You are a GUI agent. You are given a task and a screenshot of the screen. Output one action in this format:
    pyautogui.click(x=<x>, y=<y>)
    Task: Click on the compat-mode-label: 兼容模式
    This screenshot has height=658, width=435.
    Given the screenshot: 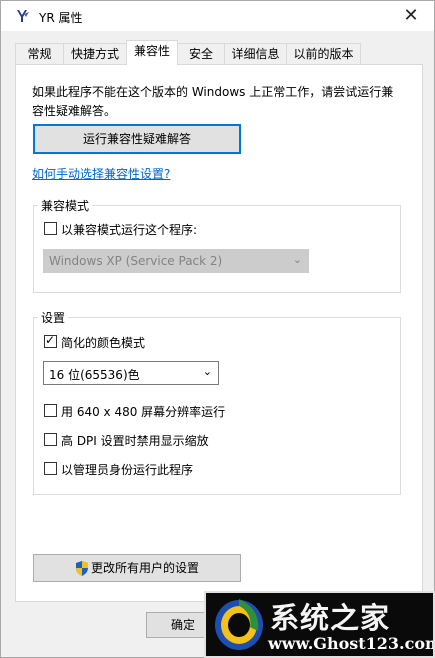 What is the action you would take?
    pyautogui.click(x=65, y=206)
    